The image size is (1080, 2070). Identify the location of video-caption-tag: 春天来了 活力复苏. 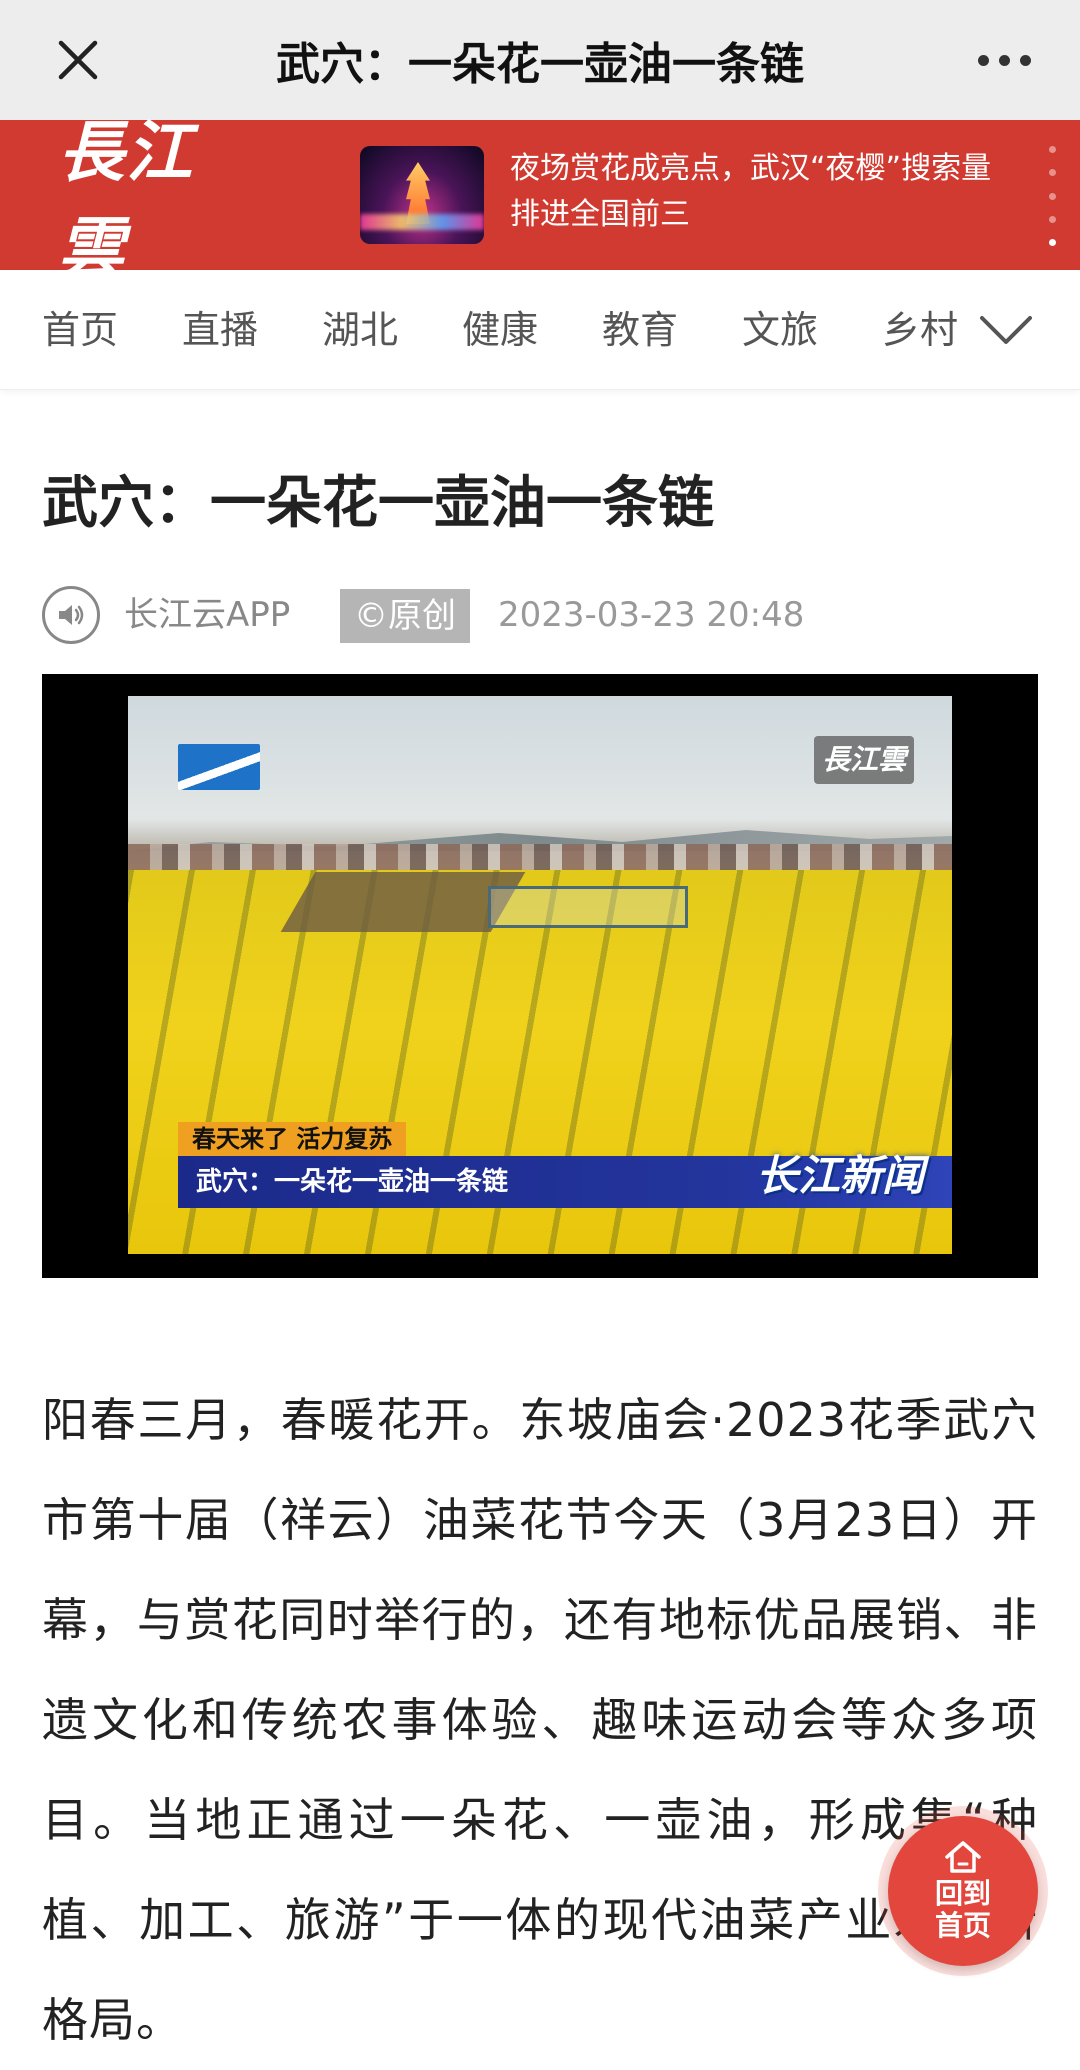
(292, 1139).